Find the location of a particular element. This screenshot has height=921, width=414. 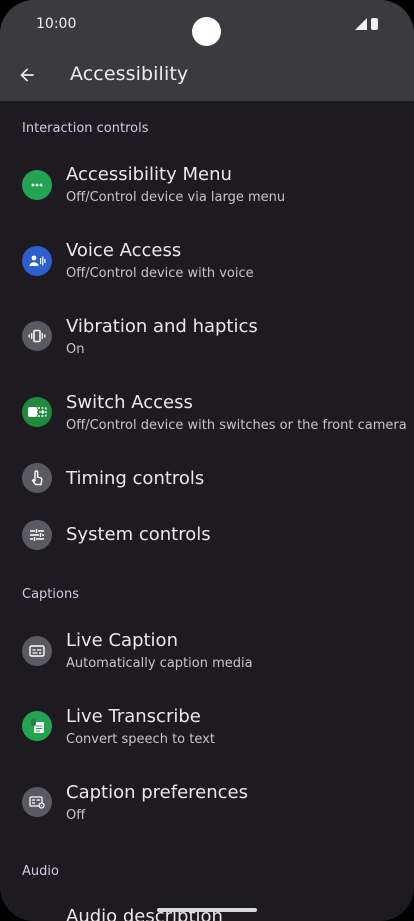

item-title: Caption preferences is located at coordinates (157, 792).